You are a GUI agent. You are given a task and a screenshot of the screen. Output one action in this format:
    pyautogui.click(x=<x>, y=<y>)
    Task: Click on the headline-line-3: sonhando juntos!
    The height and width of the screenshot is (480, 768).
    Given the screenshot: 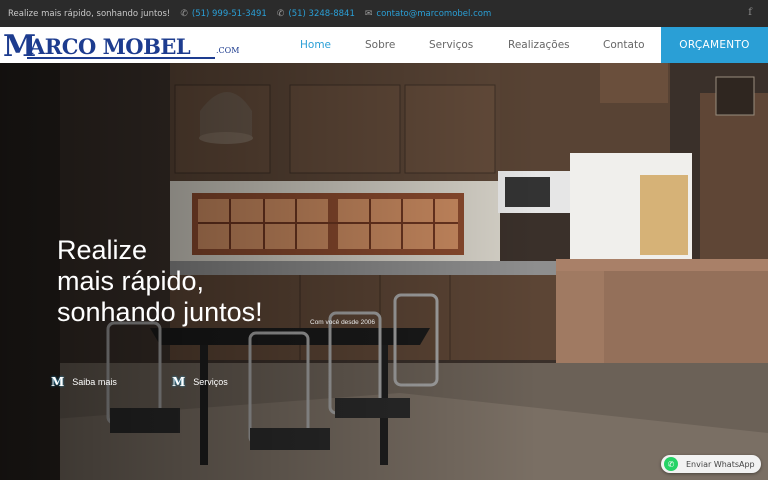 What is the action you would take?
    pyautogui.click(x=160, y=312)
    